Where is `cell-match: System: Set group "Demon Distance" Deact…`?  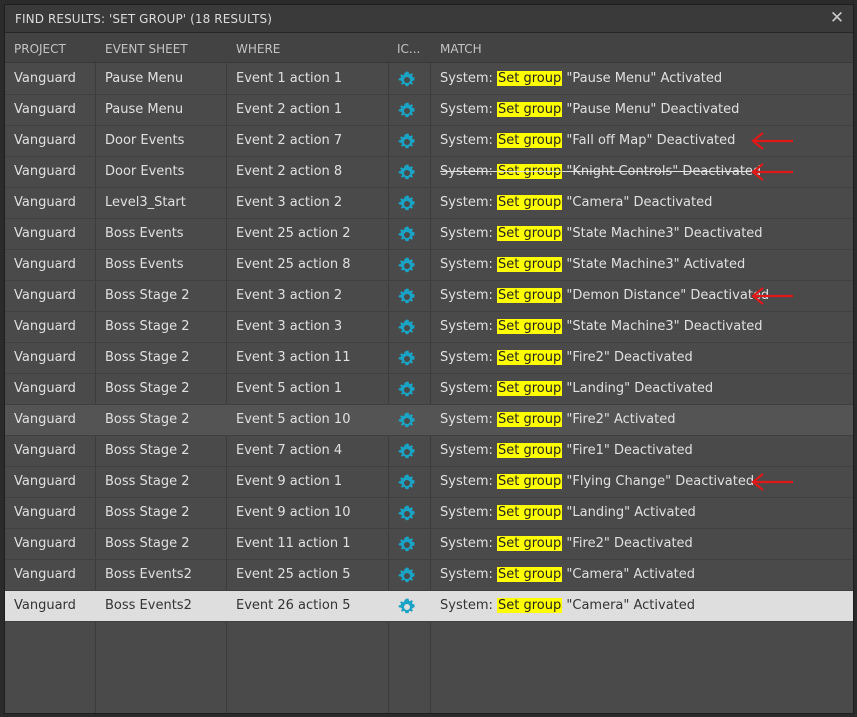 cell-match: System: Set group "Demon Distance" Deact… is located at coordinates (604, 295).